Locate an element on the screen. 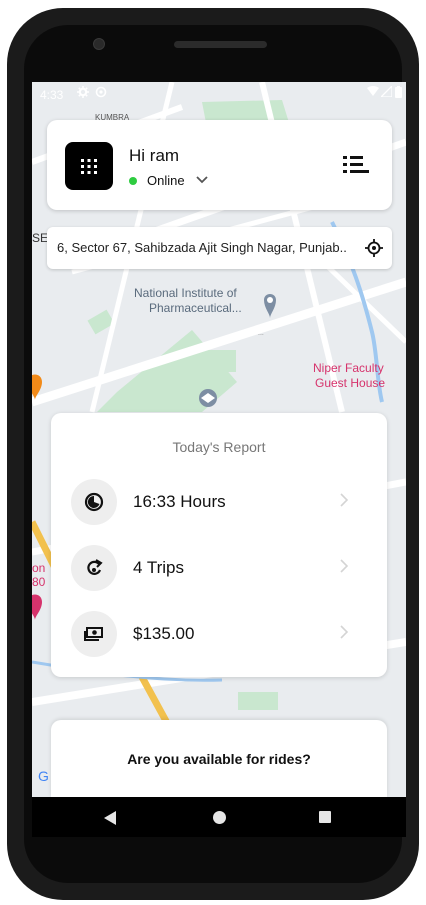  report-row-trips: 4 Trips is located at coordinates (219, 570).